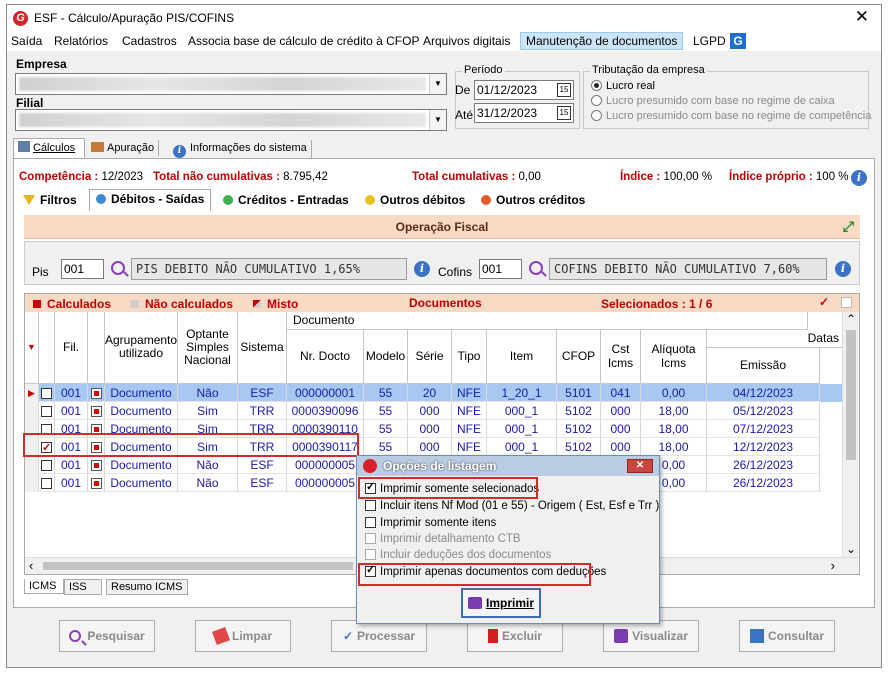 The image size is (888, 673). I want to click on menu-manutencao-documentos: Manutenção de documentos, so click(602, 41).